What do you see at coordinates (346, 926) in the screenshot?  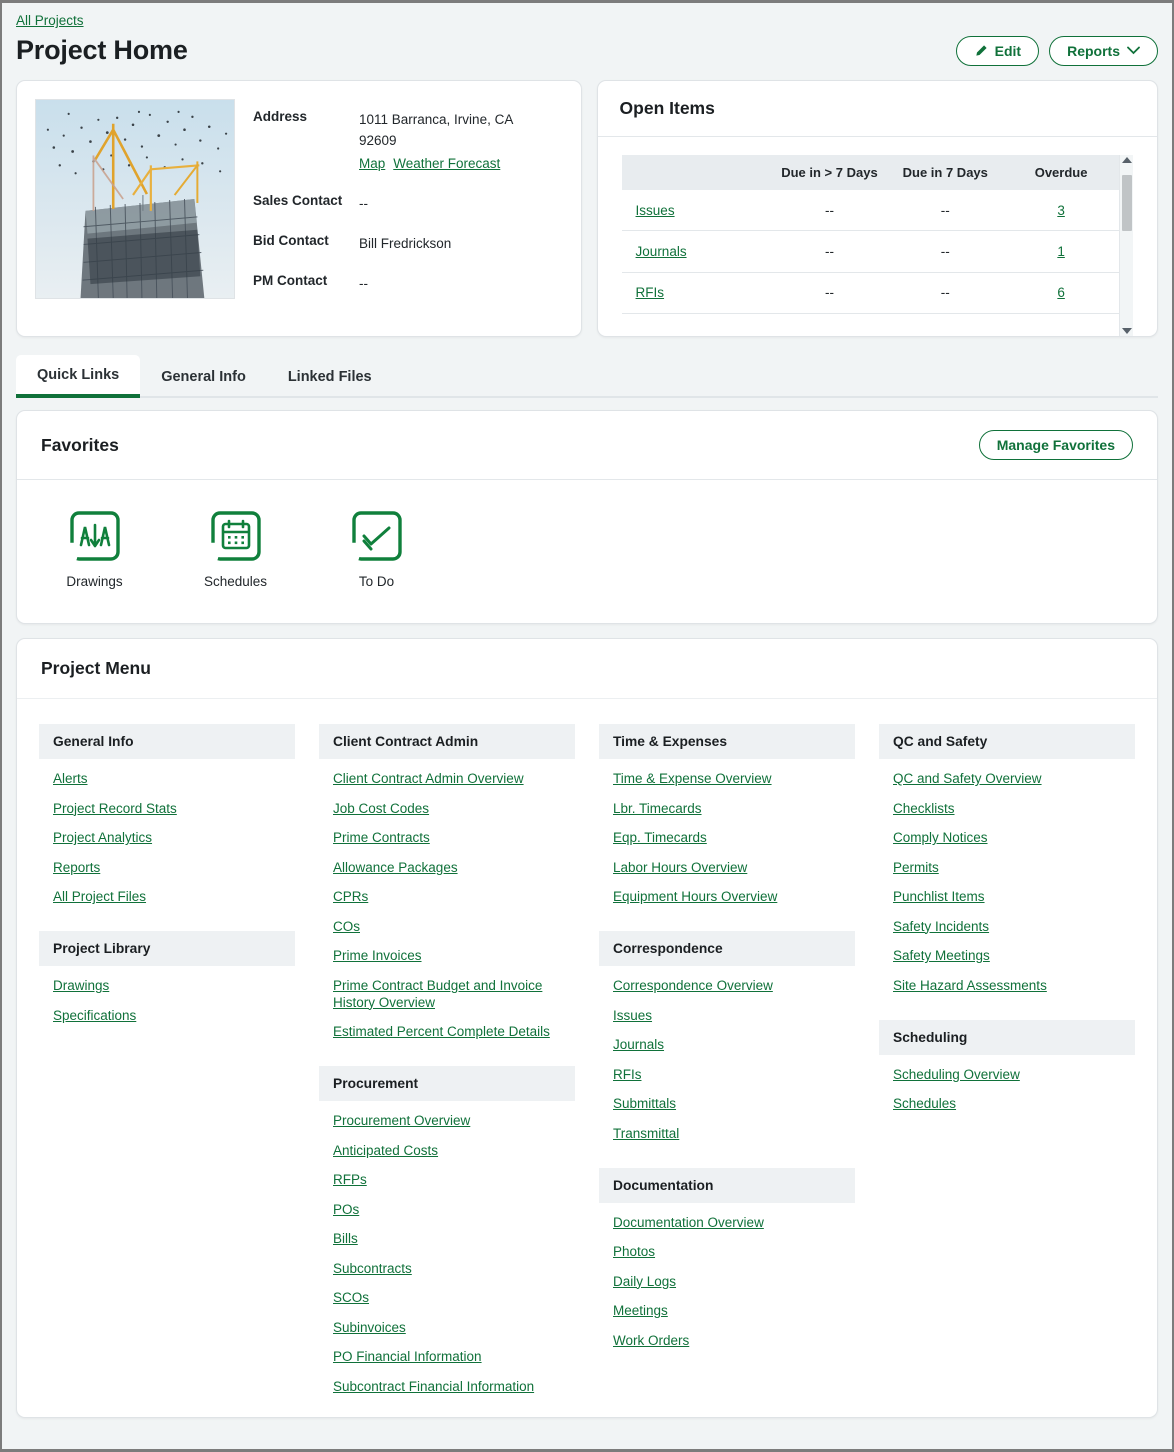 I see `link-cos: COs` at bounding box center [346, 926].